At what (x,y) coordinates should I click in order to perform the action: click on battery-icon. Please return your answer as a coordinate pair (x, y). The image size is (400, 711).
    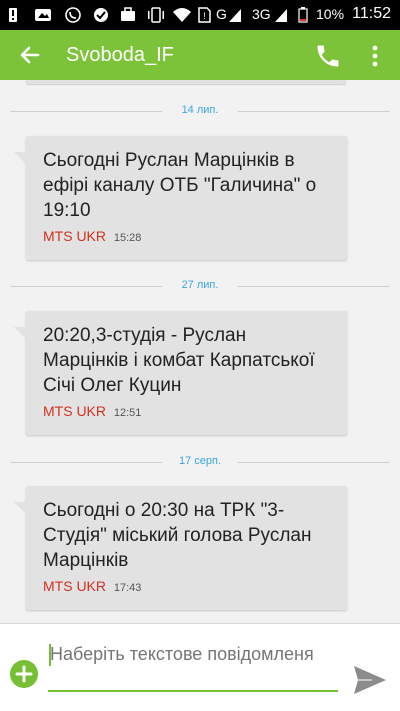
    Looking at the image, I should click on (303, 15).